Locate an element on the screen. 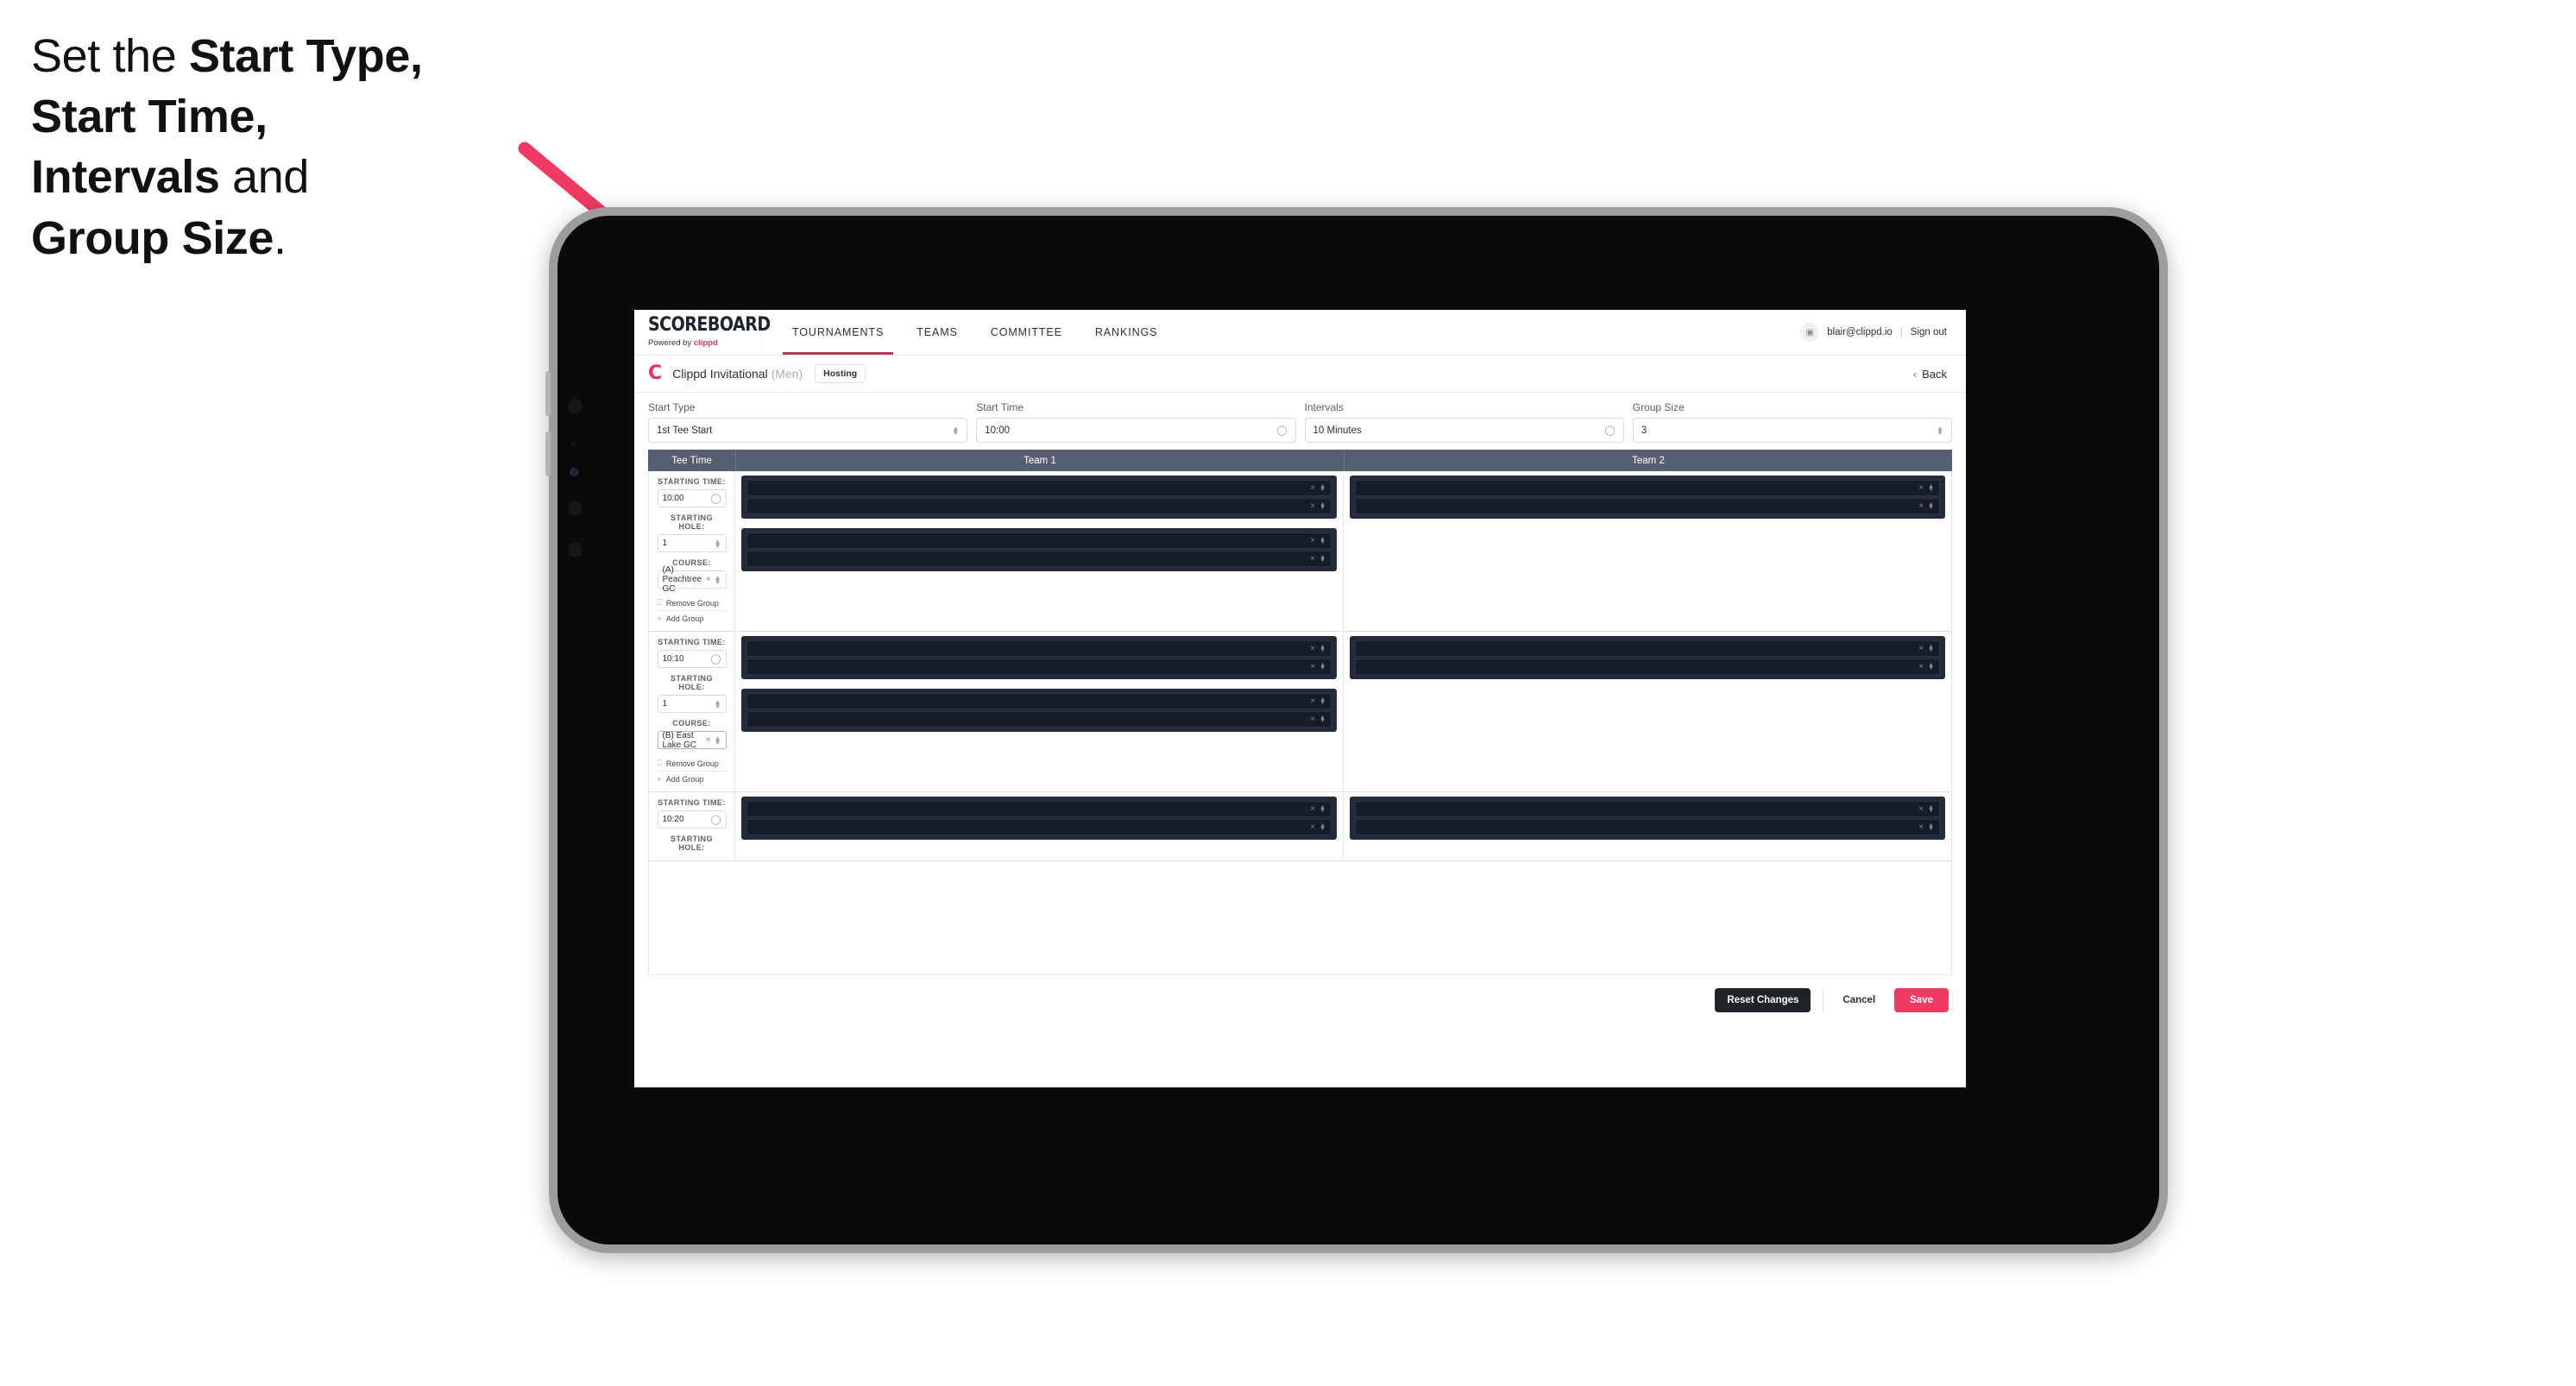 The width and height of the screenshot is (2576, 1386). intervals-input: 10 Minutes ◯ is located at coordinates (1464, 431).